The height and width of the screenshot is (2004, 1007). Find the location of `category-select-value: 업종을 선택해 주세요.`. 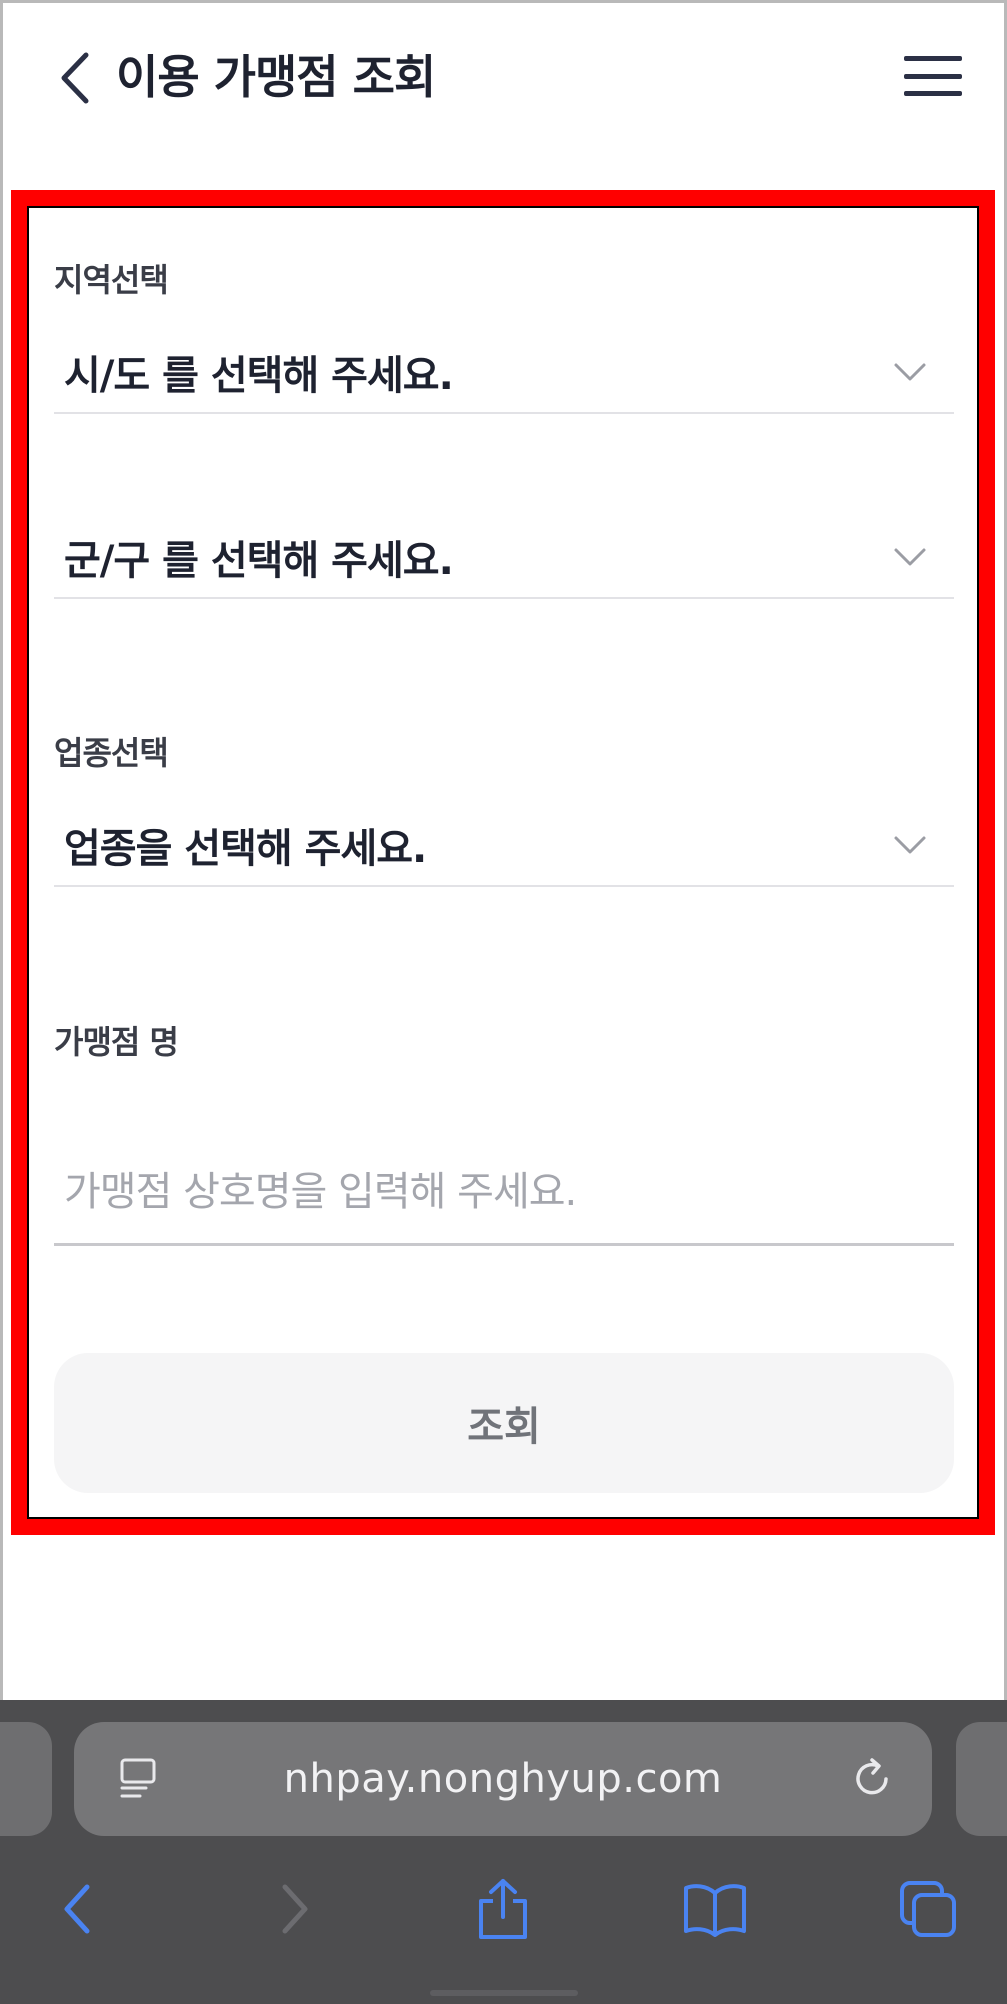

category-select-value: 업종을 선택해 주세요. is located at coordinates (245, 849).